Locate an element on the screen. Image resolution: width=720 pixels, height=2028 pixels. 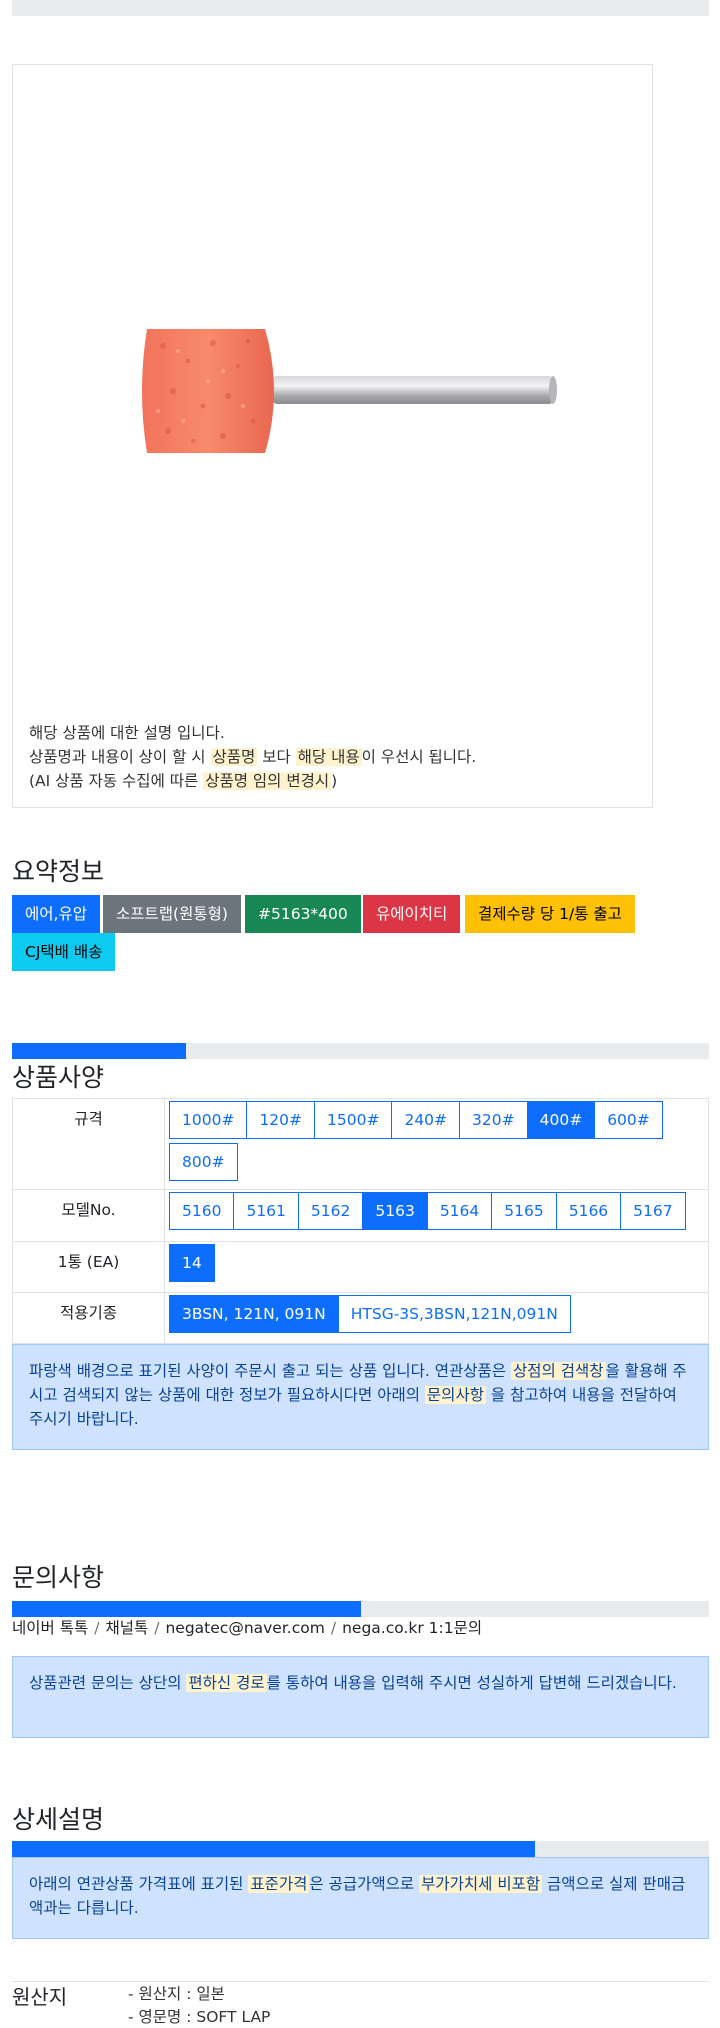
spec-options: 3BSN, 121N, 091N HTSG-3S,3BSN,121N,091N is located at coordinates (436, 1318).